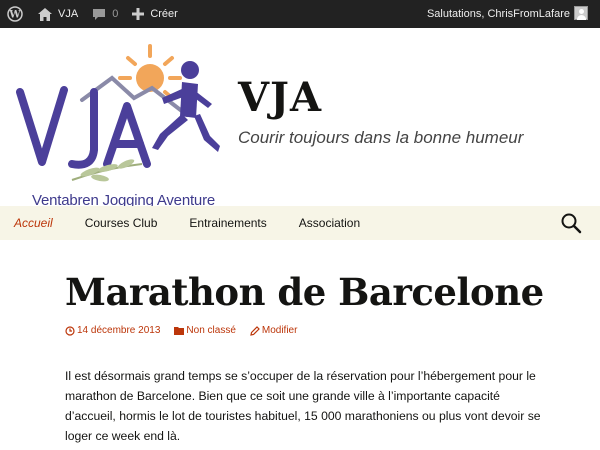  I want to click on comments-link: 0, so click(105, 14).